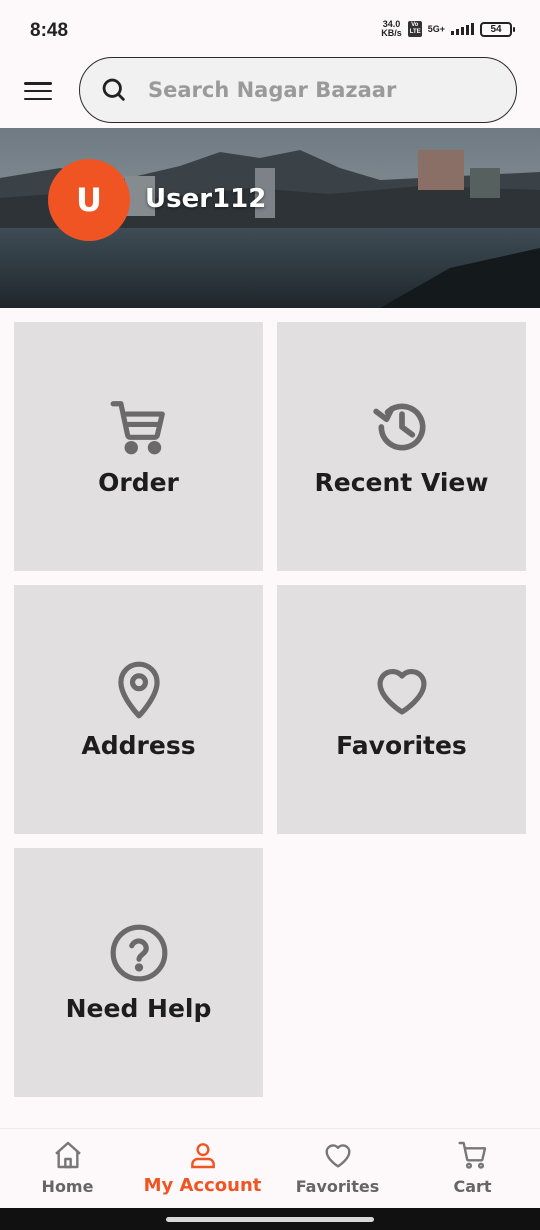 The width and height of the screenshot is (540, 1230). I want to click on battery-icon: 54, so click(497, 29).